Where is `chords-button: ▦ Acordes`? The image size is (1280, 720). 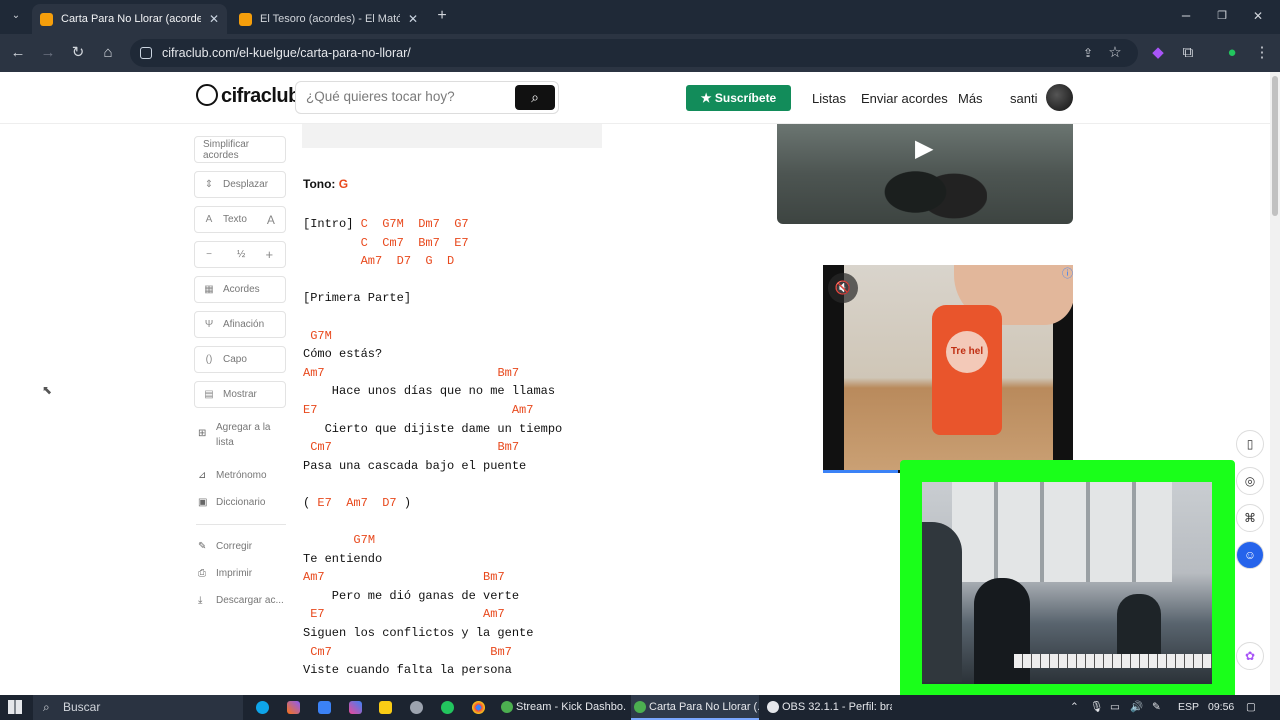 chords-button: ▦ Acordes is located at coordinates (240, 289).